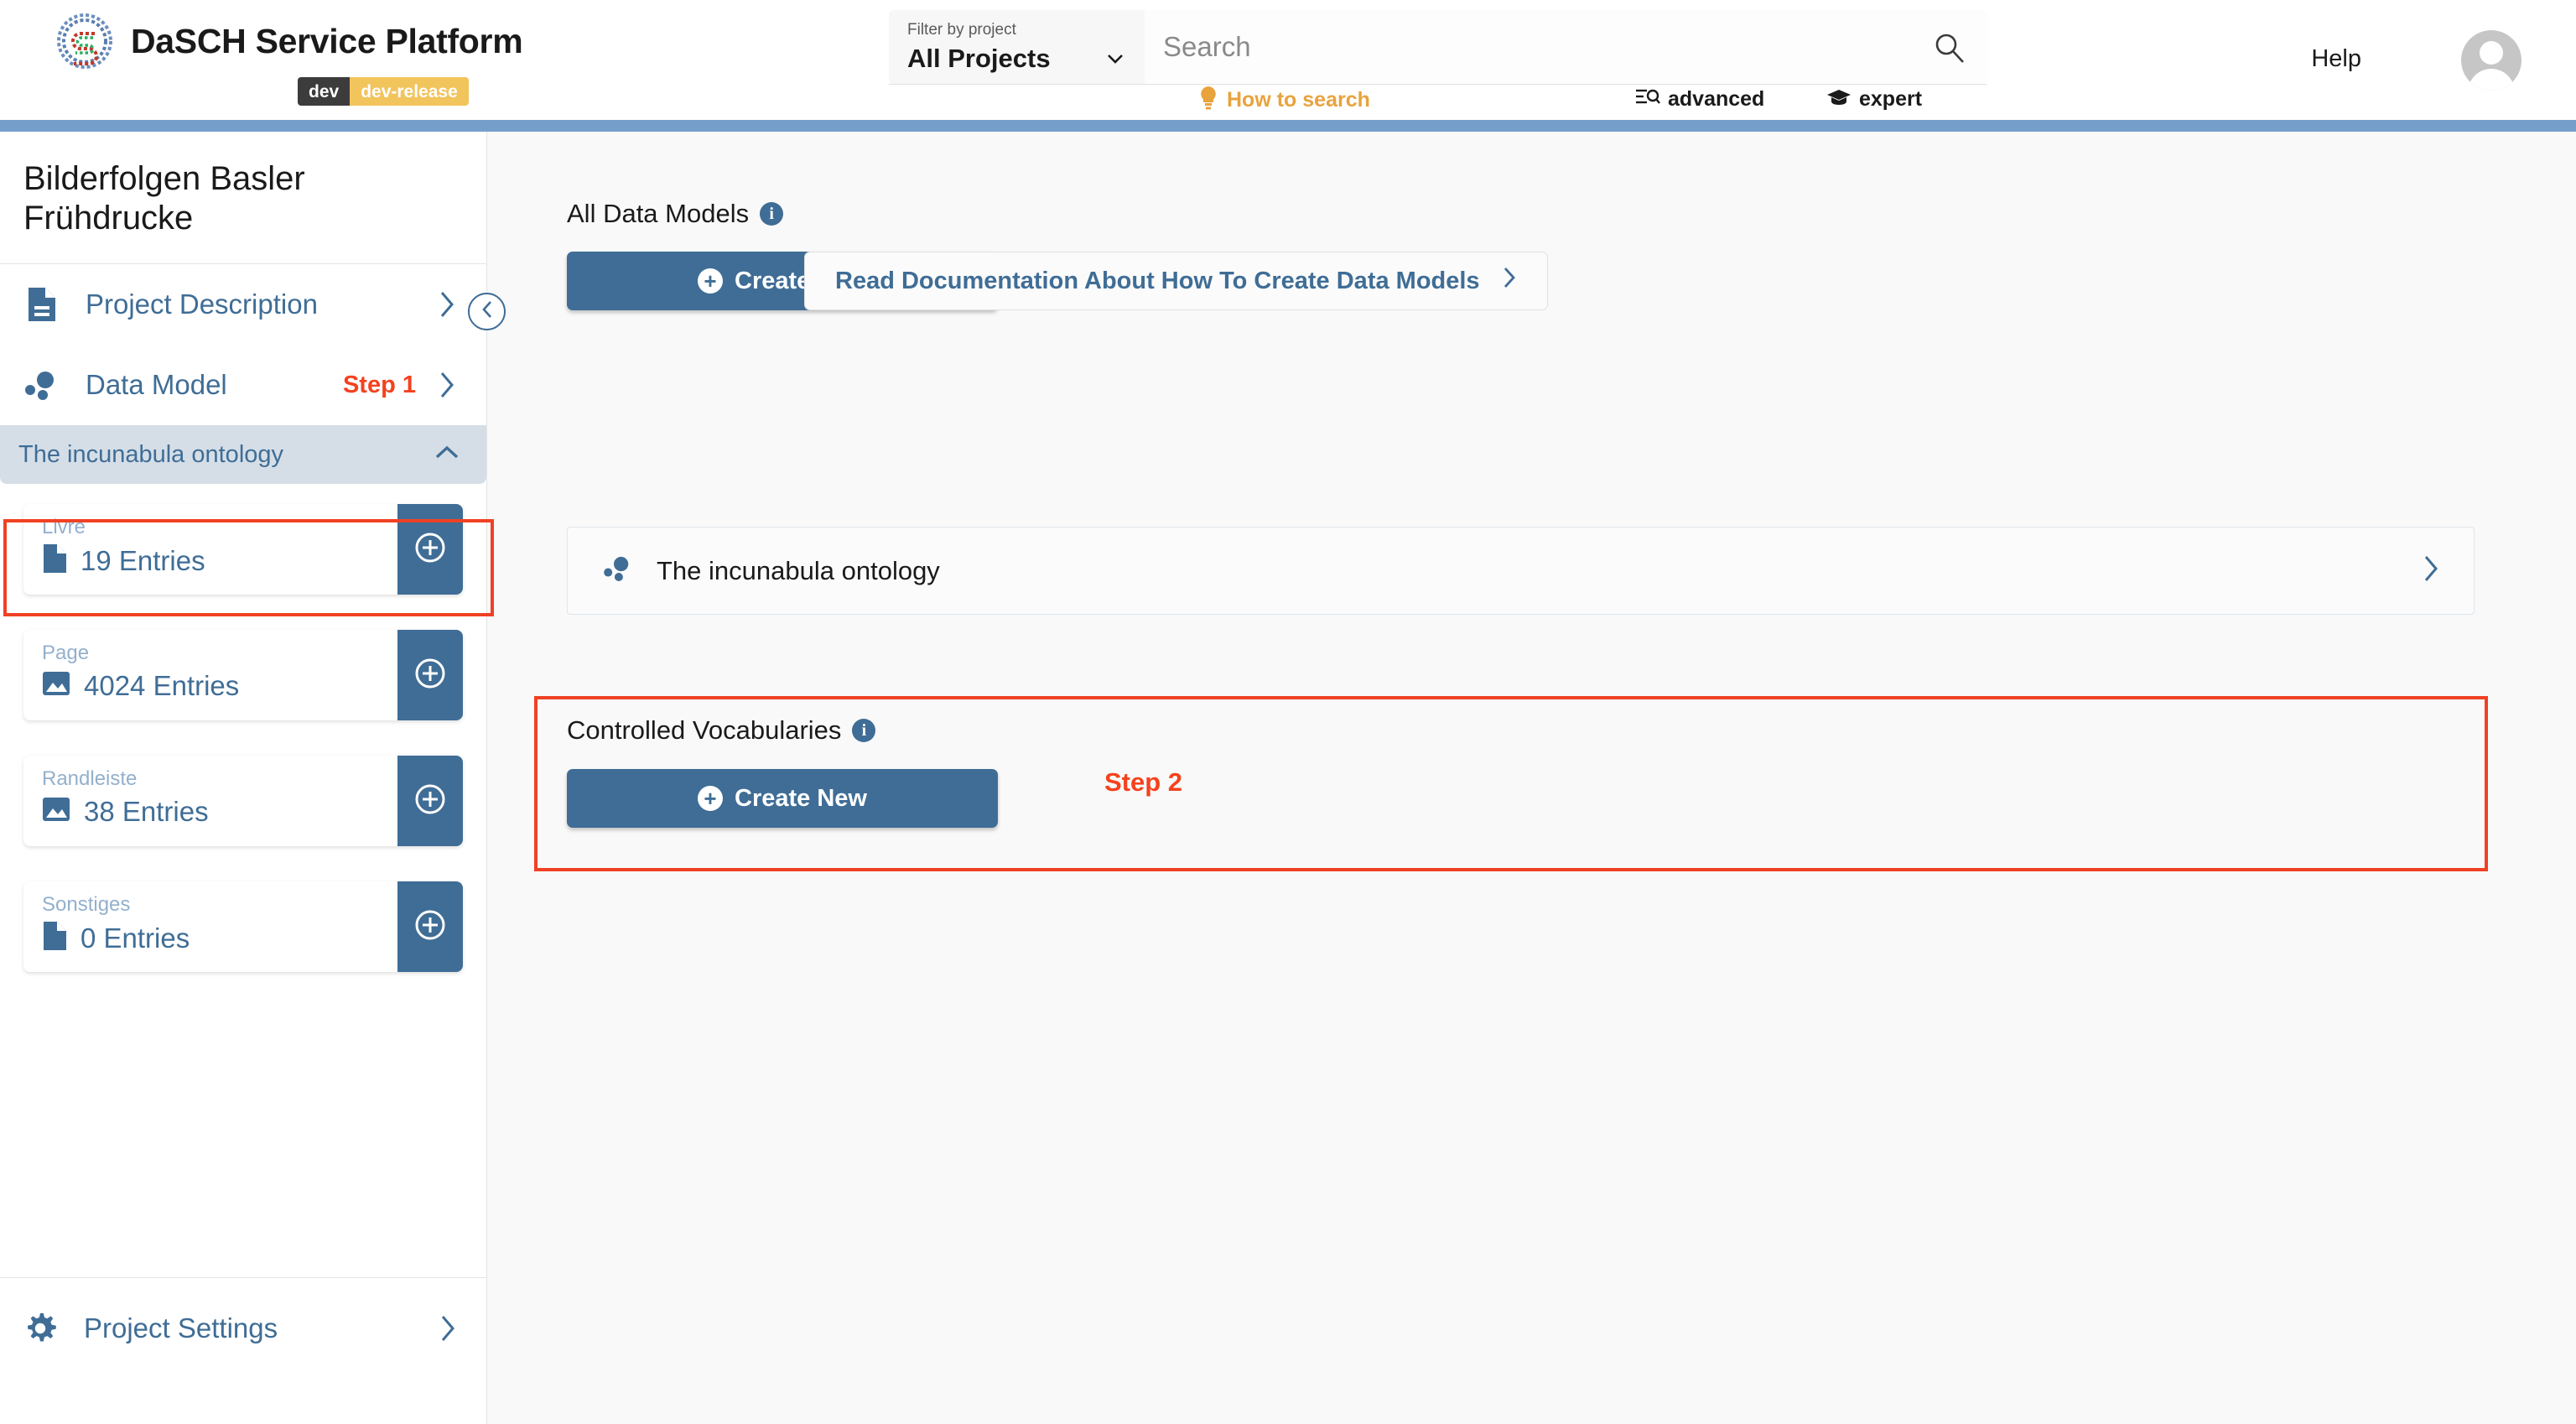  Describe the element at coordinates (2336, 59) in the screenshot. I see `help-link: Help` at that location.